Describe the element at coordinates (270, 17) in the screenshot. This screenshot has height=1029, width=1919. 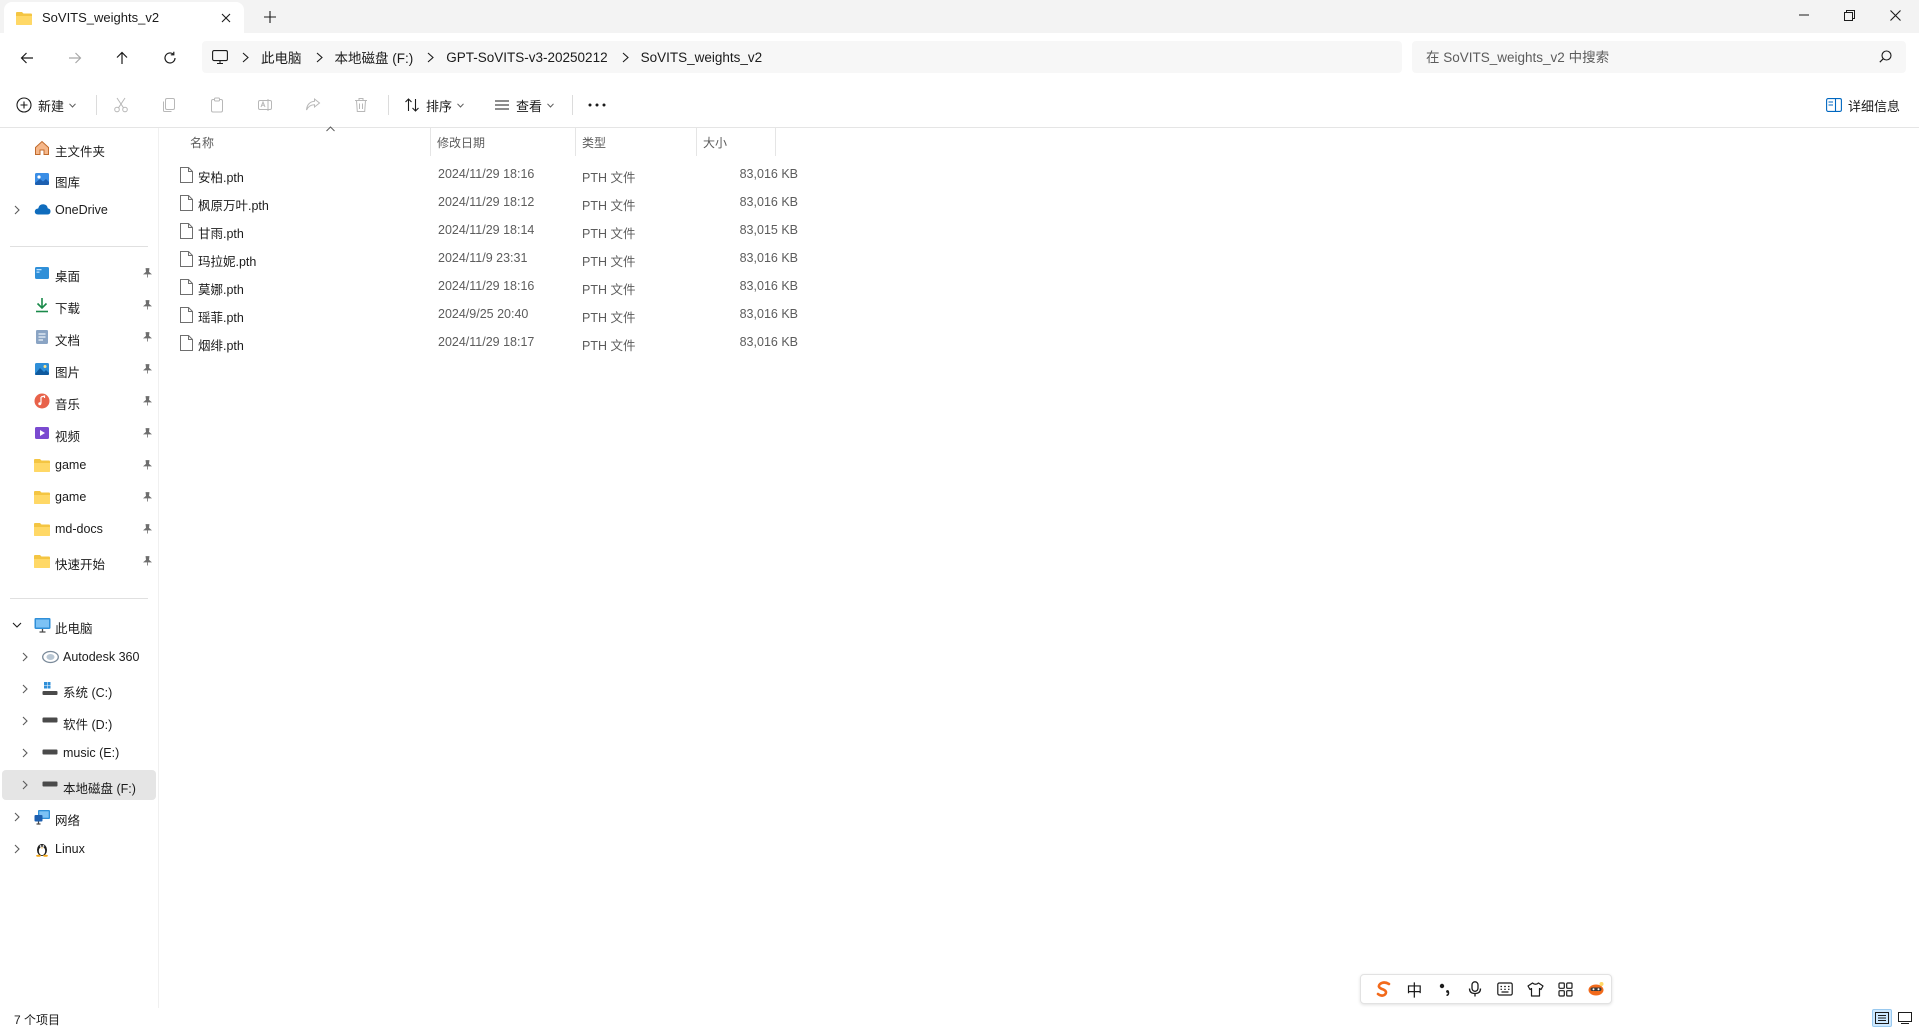
I see `new-tab-button` at that location.